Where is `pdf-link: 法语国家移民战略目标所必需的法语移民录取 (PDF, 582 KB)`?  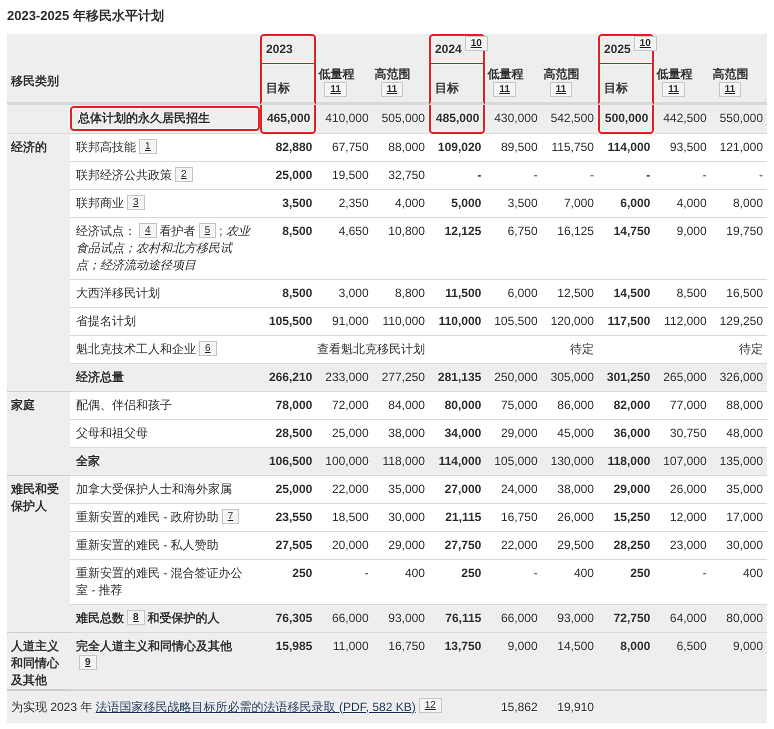
pdf-link: 法语国家移民战略目标所必需的法语移民录取 (PDF, 582 KB) is located at coordinates (256, 707).